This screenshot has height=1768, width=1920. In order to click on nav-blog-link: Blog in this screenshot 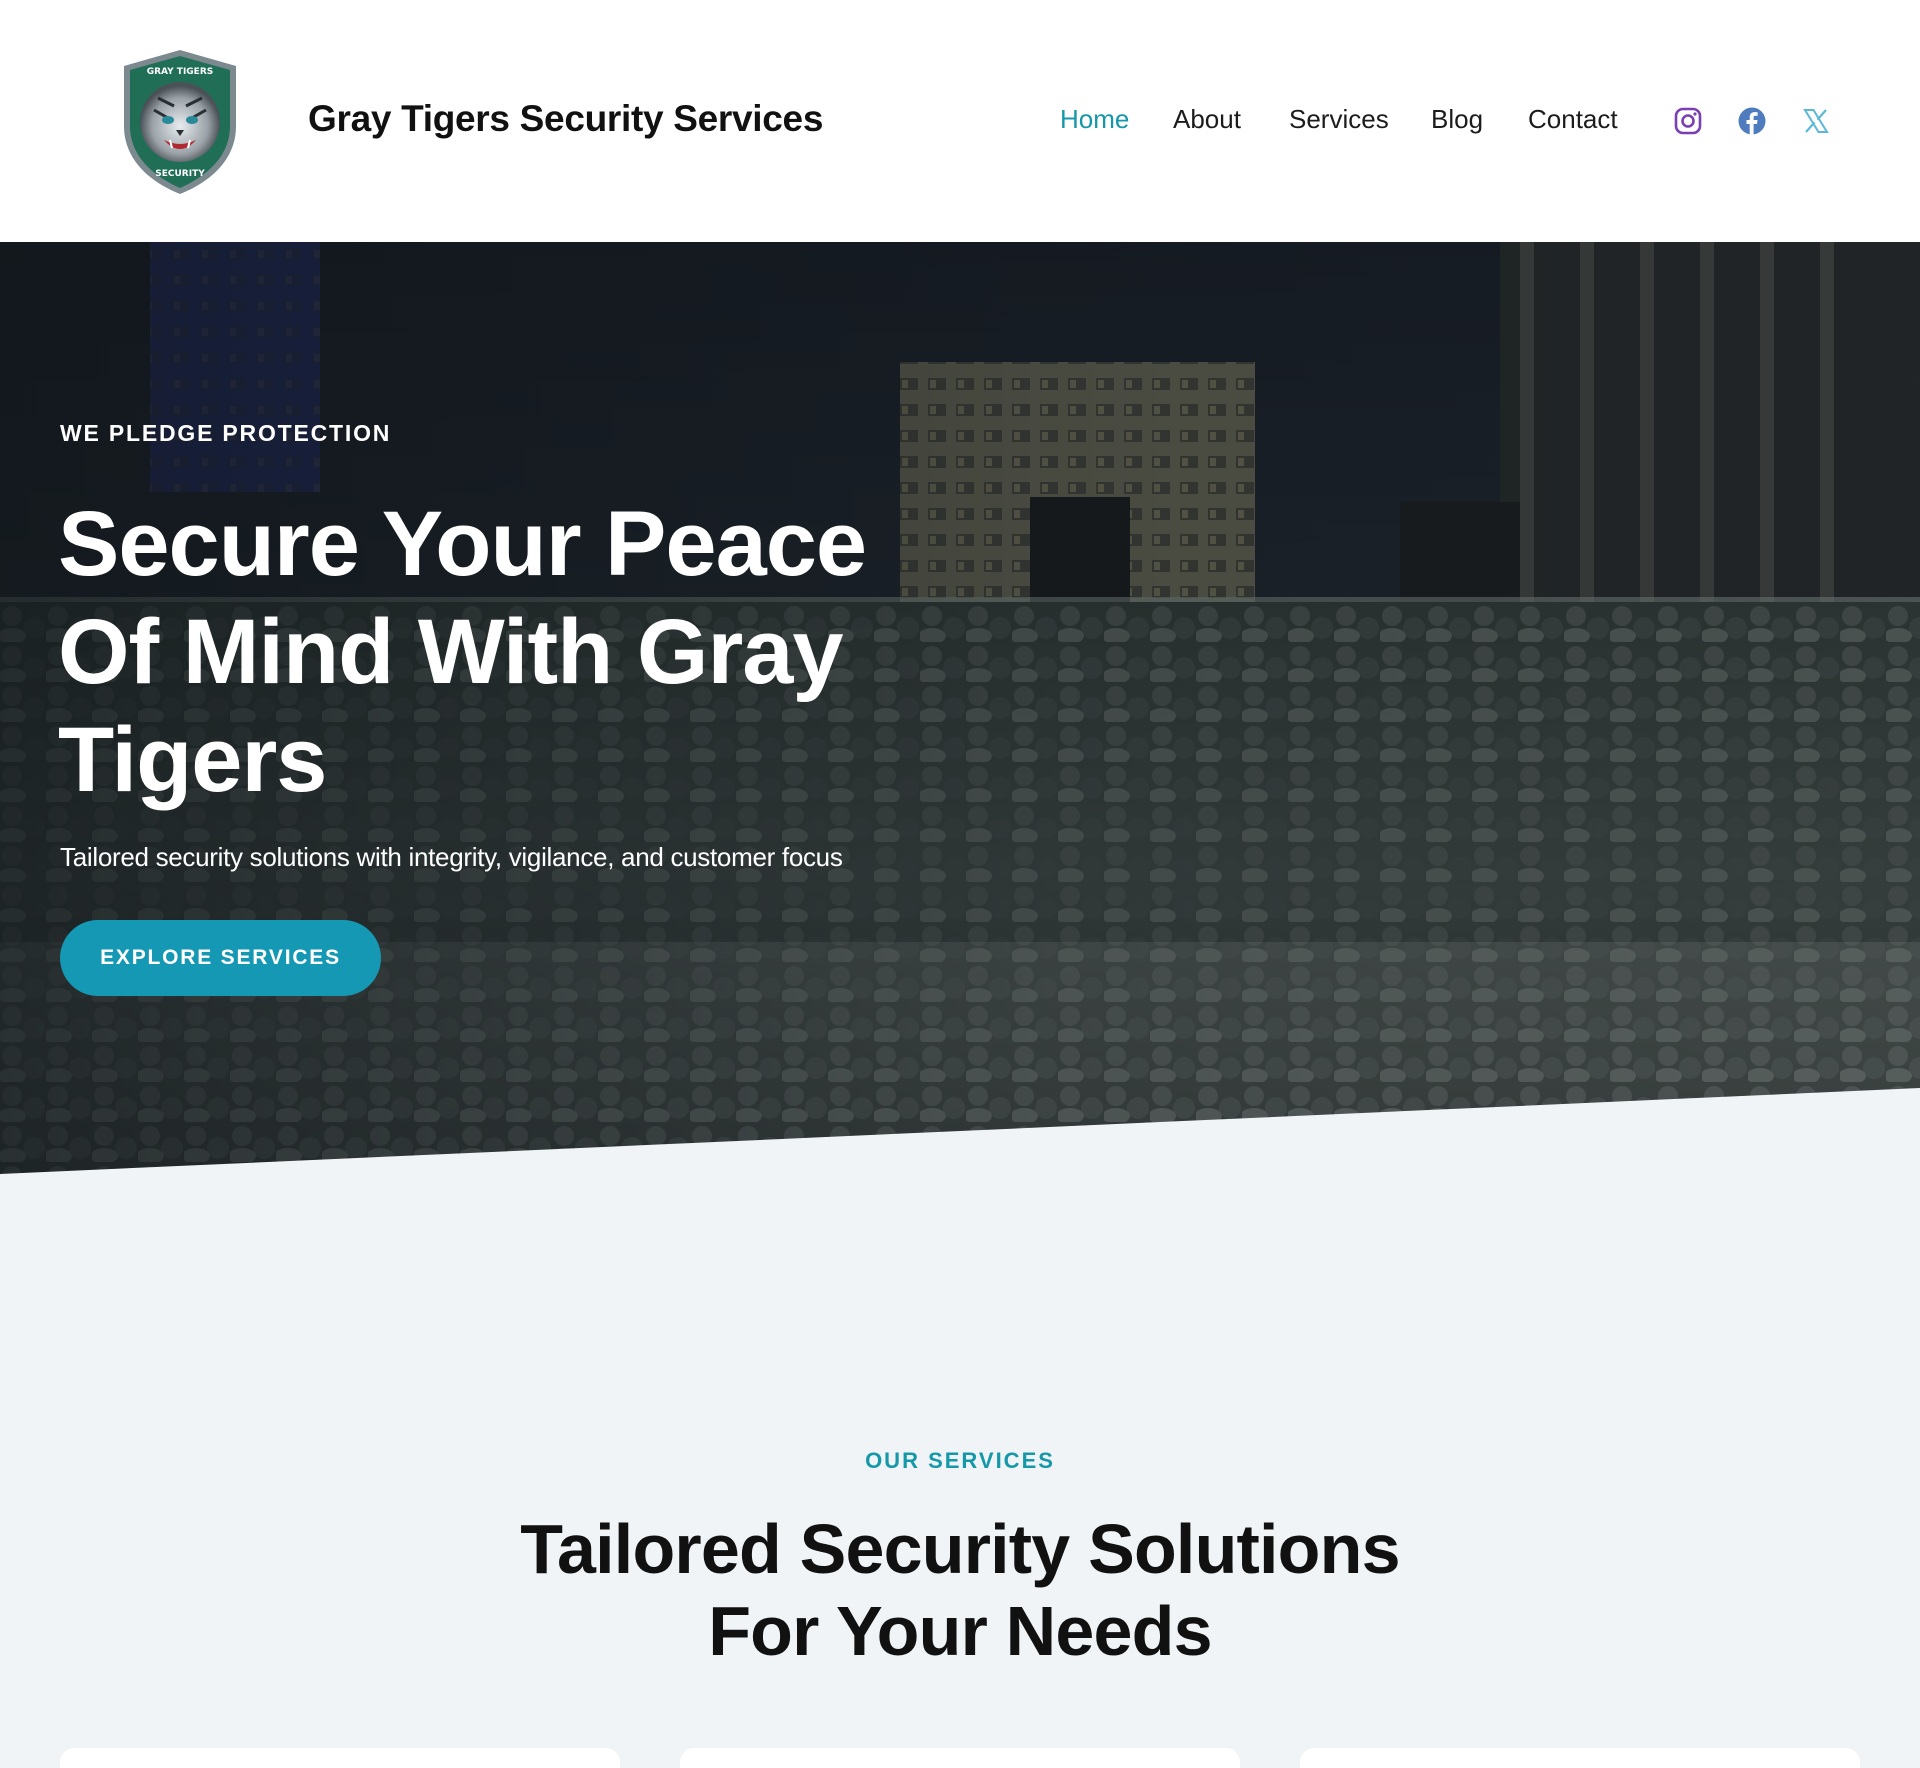, I will do `click(1457, 122)`.